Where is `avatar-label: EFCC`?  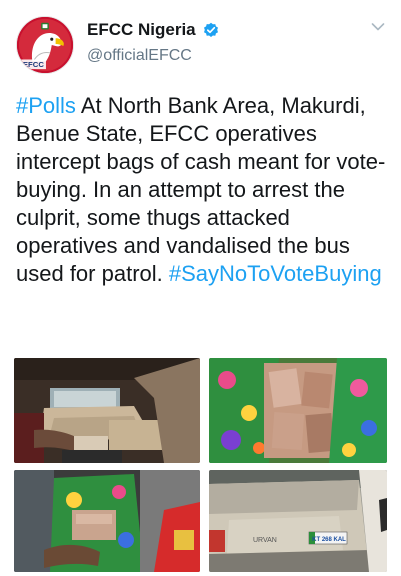
avatar-label: EFCC is located at coordinates (33, 64).